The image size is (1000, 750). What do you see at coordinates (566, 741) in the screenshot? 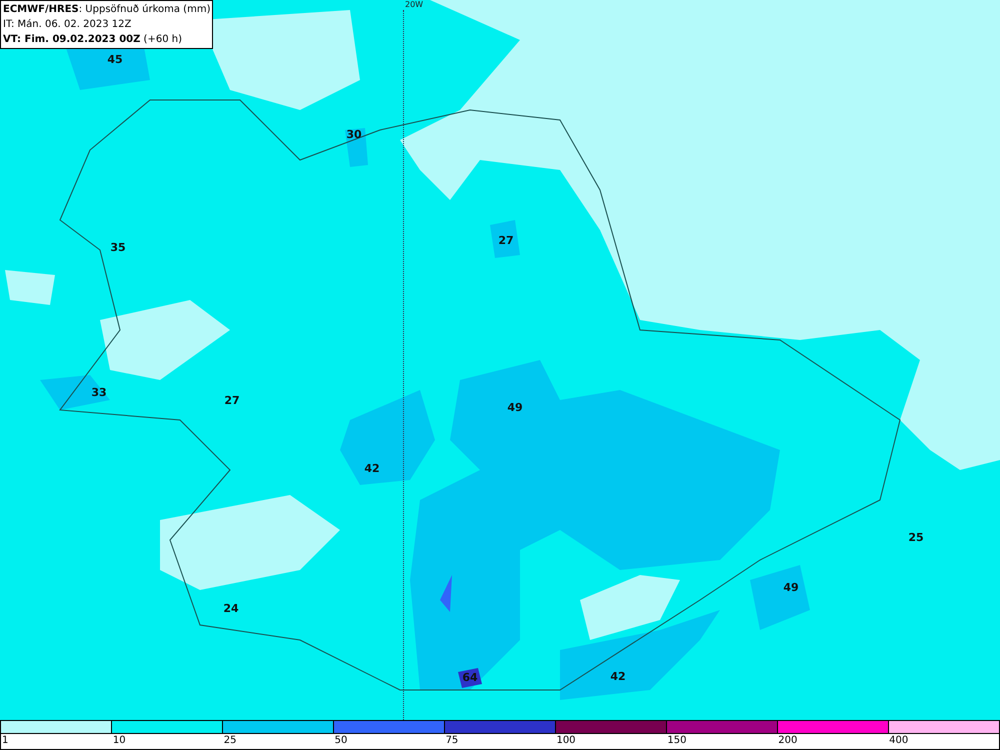
I see `legend-tick-label: 100` at bounding box center [566, 741].